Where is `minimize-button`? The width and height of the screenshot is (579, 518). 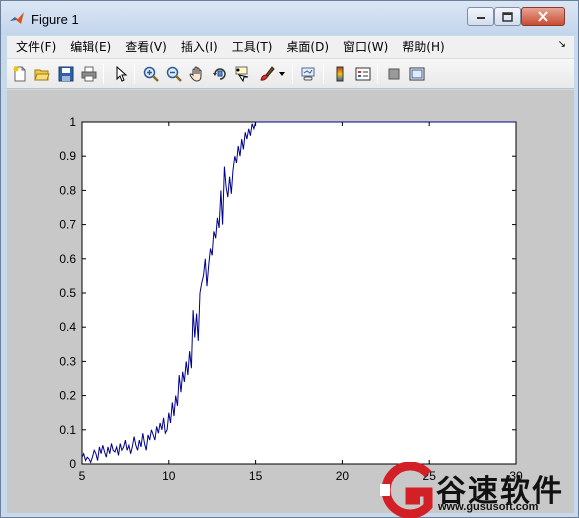 minimize-button is located at coordinates (480, 16).